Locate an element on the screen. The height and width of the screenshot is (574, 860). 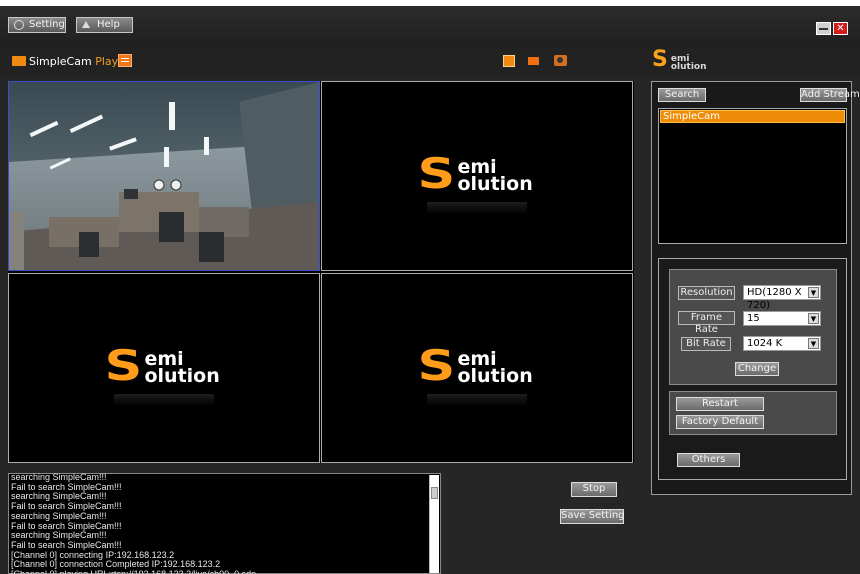
record-icon is located at coordinates (533, 61).